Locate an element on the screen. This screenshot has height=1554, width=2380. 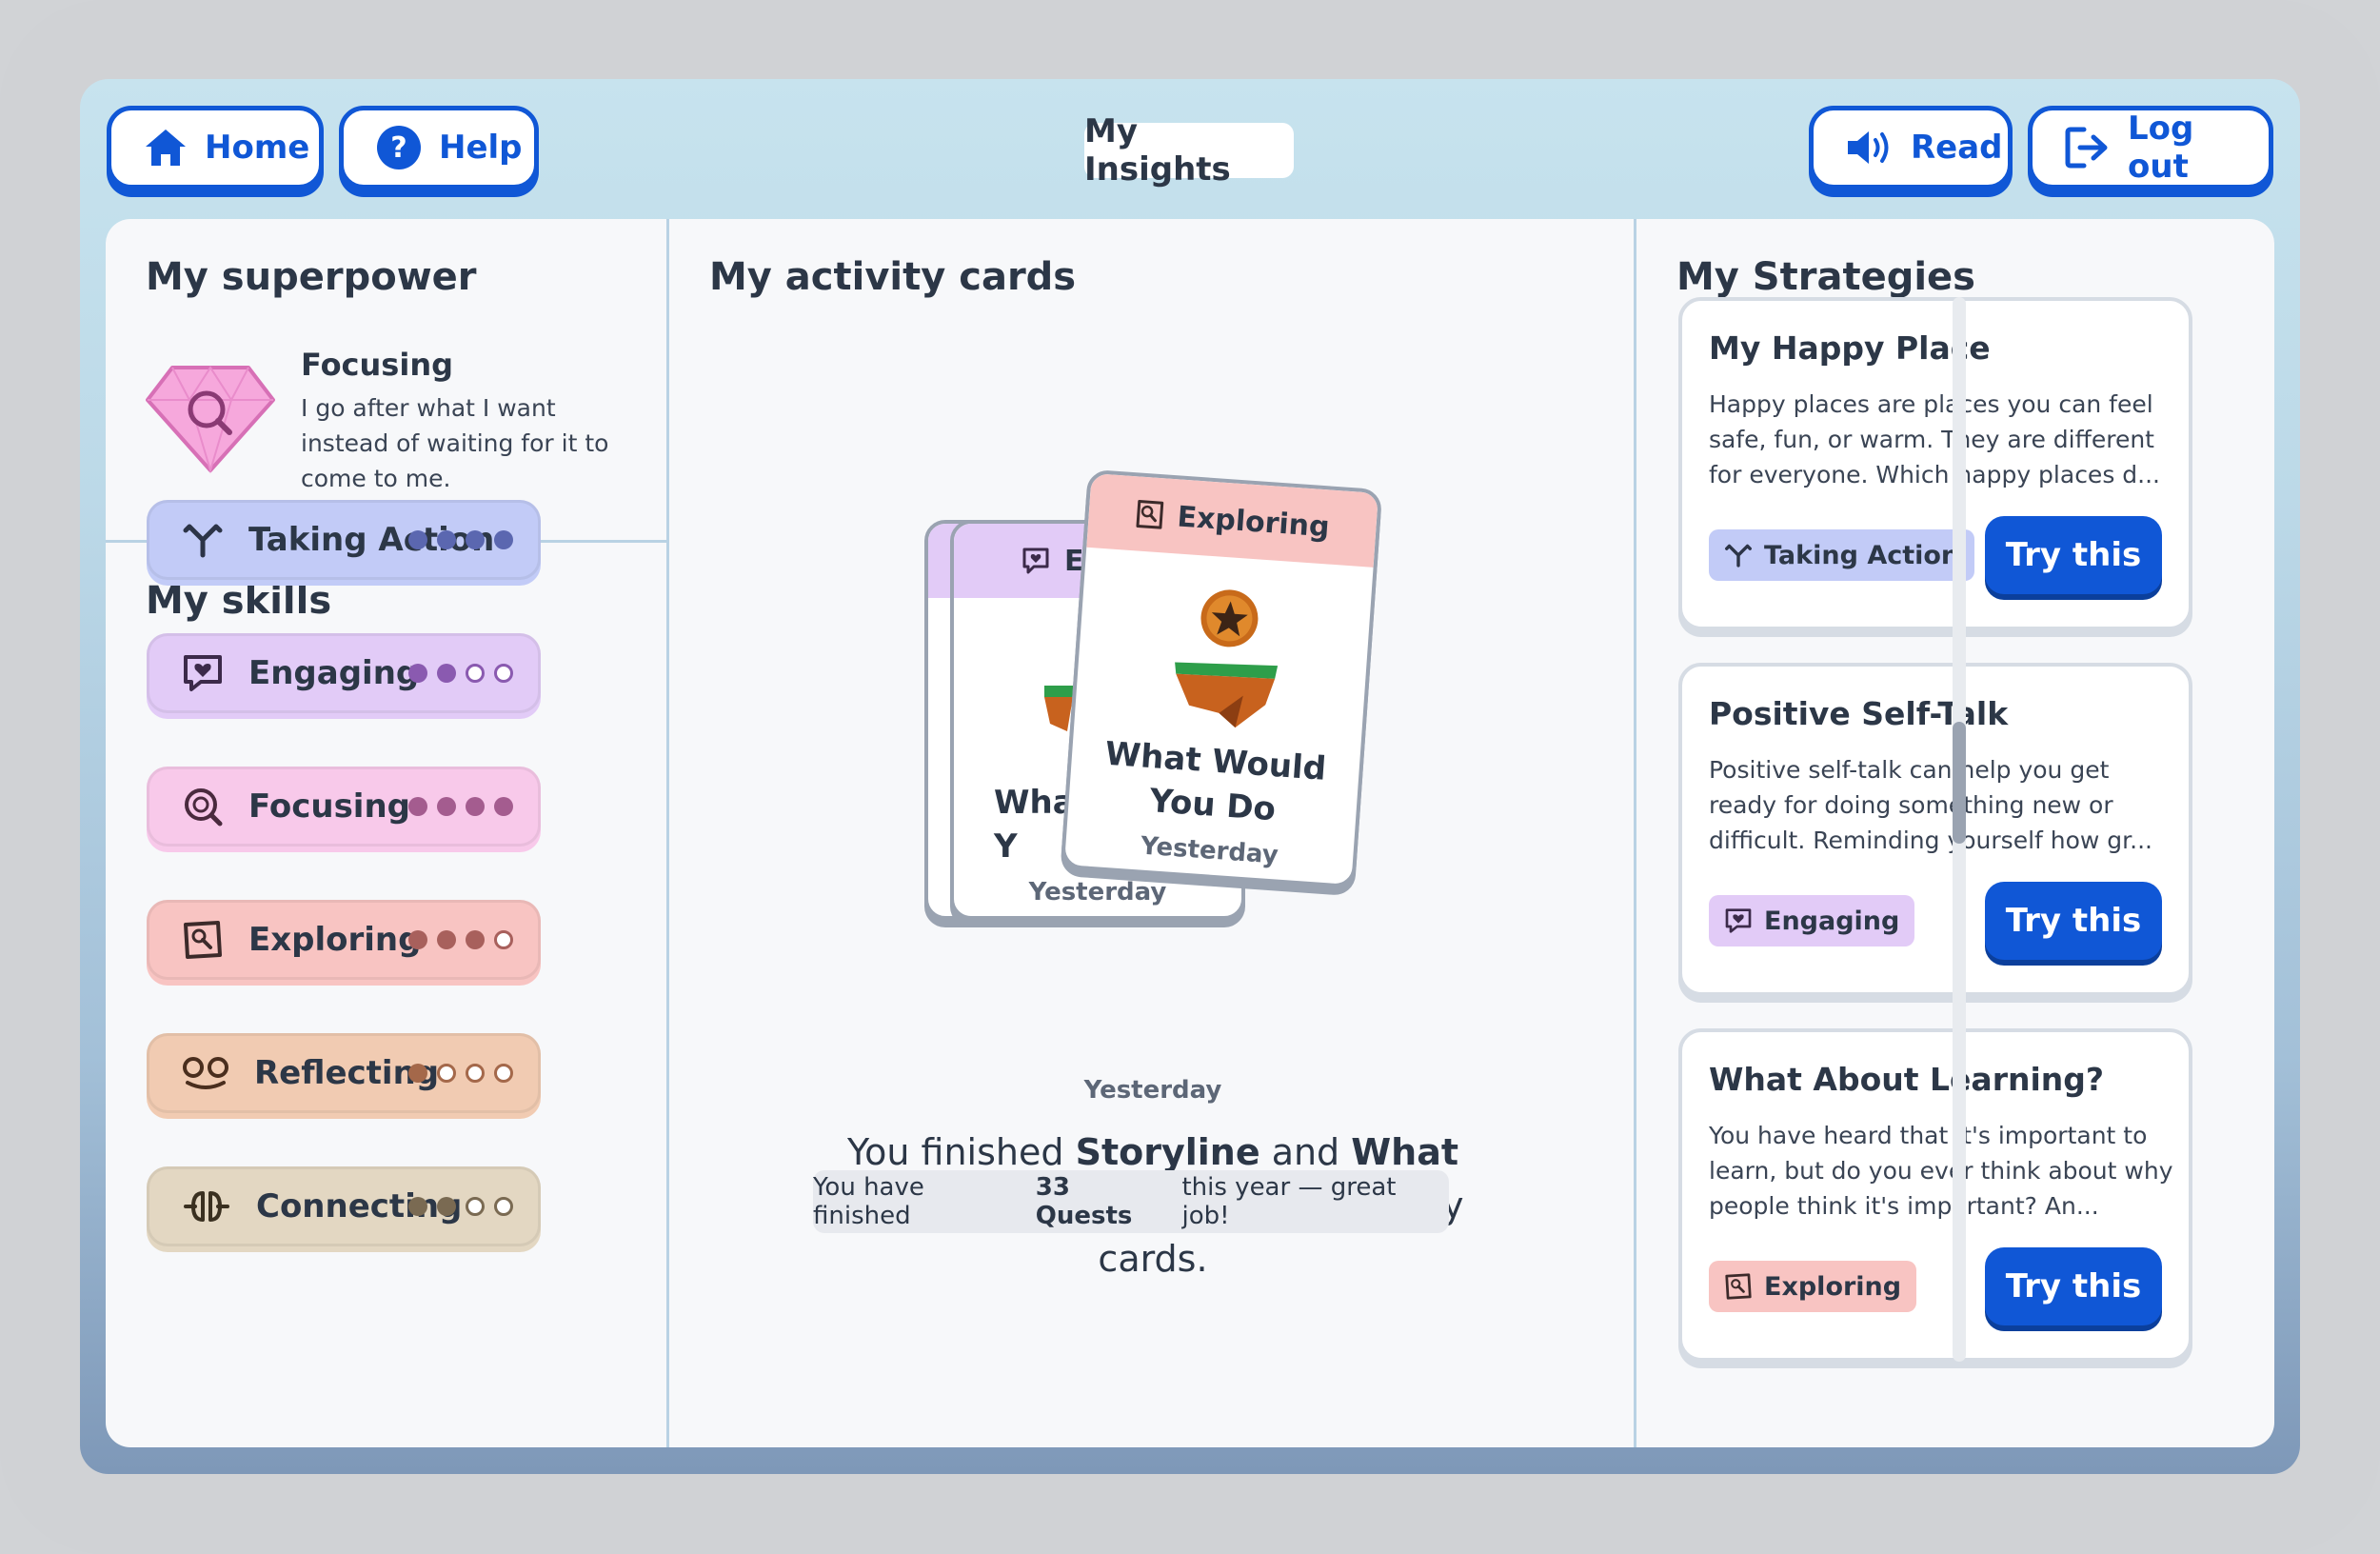
platform-icon is located at coordinates (1058, 708).